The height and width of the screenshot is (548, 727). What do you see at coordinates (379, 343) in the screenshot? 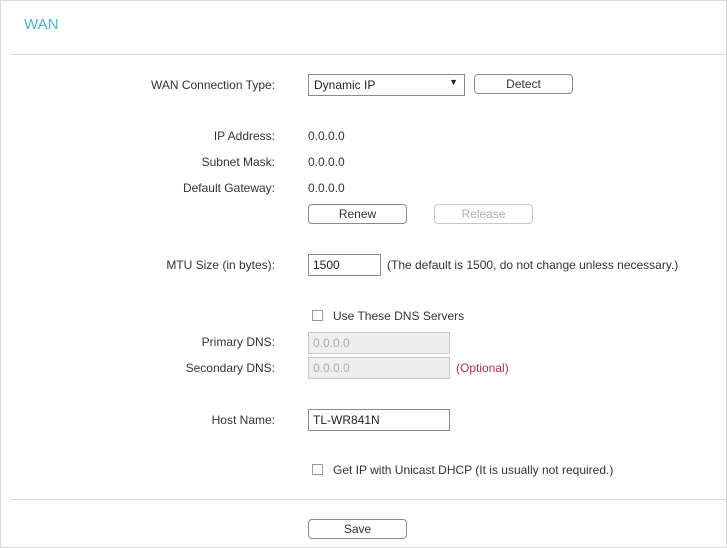
I see `primary-dns-input` at bounding box center [379, 343].